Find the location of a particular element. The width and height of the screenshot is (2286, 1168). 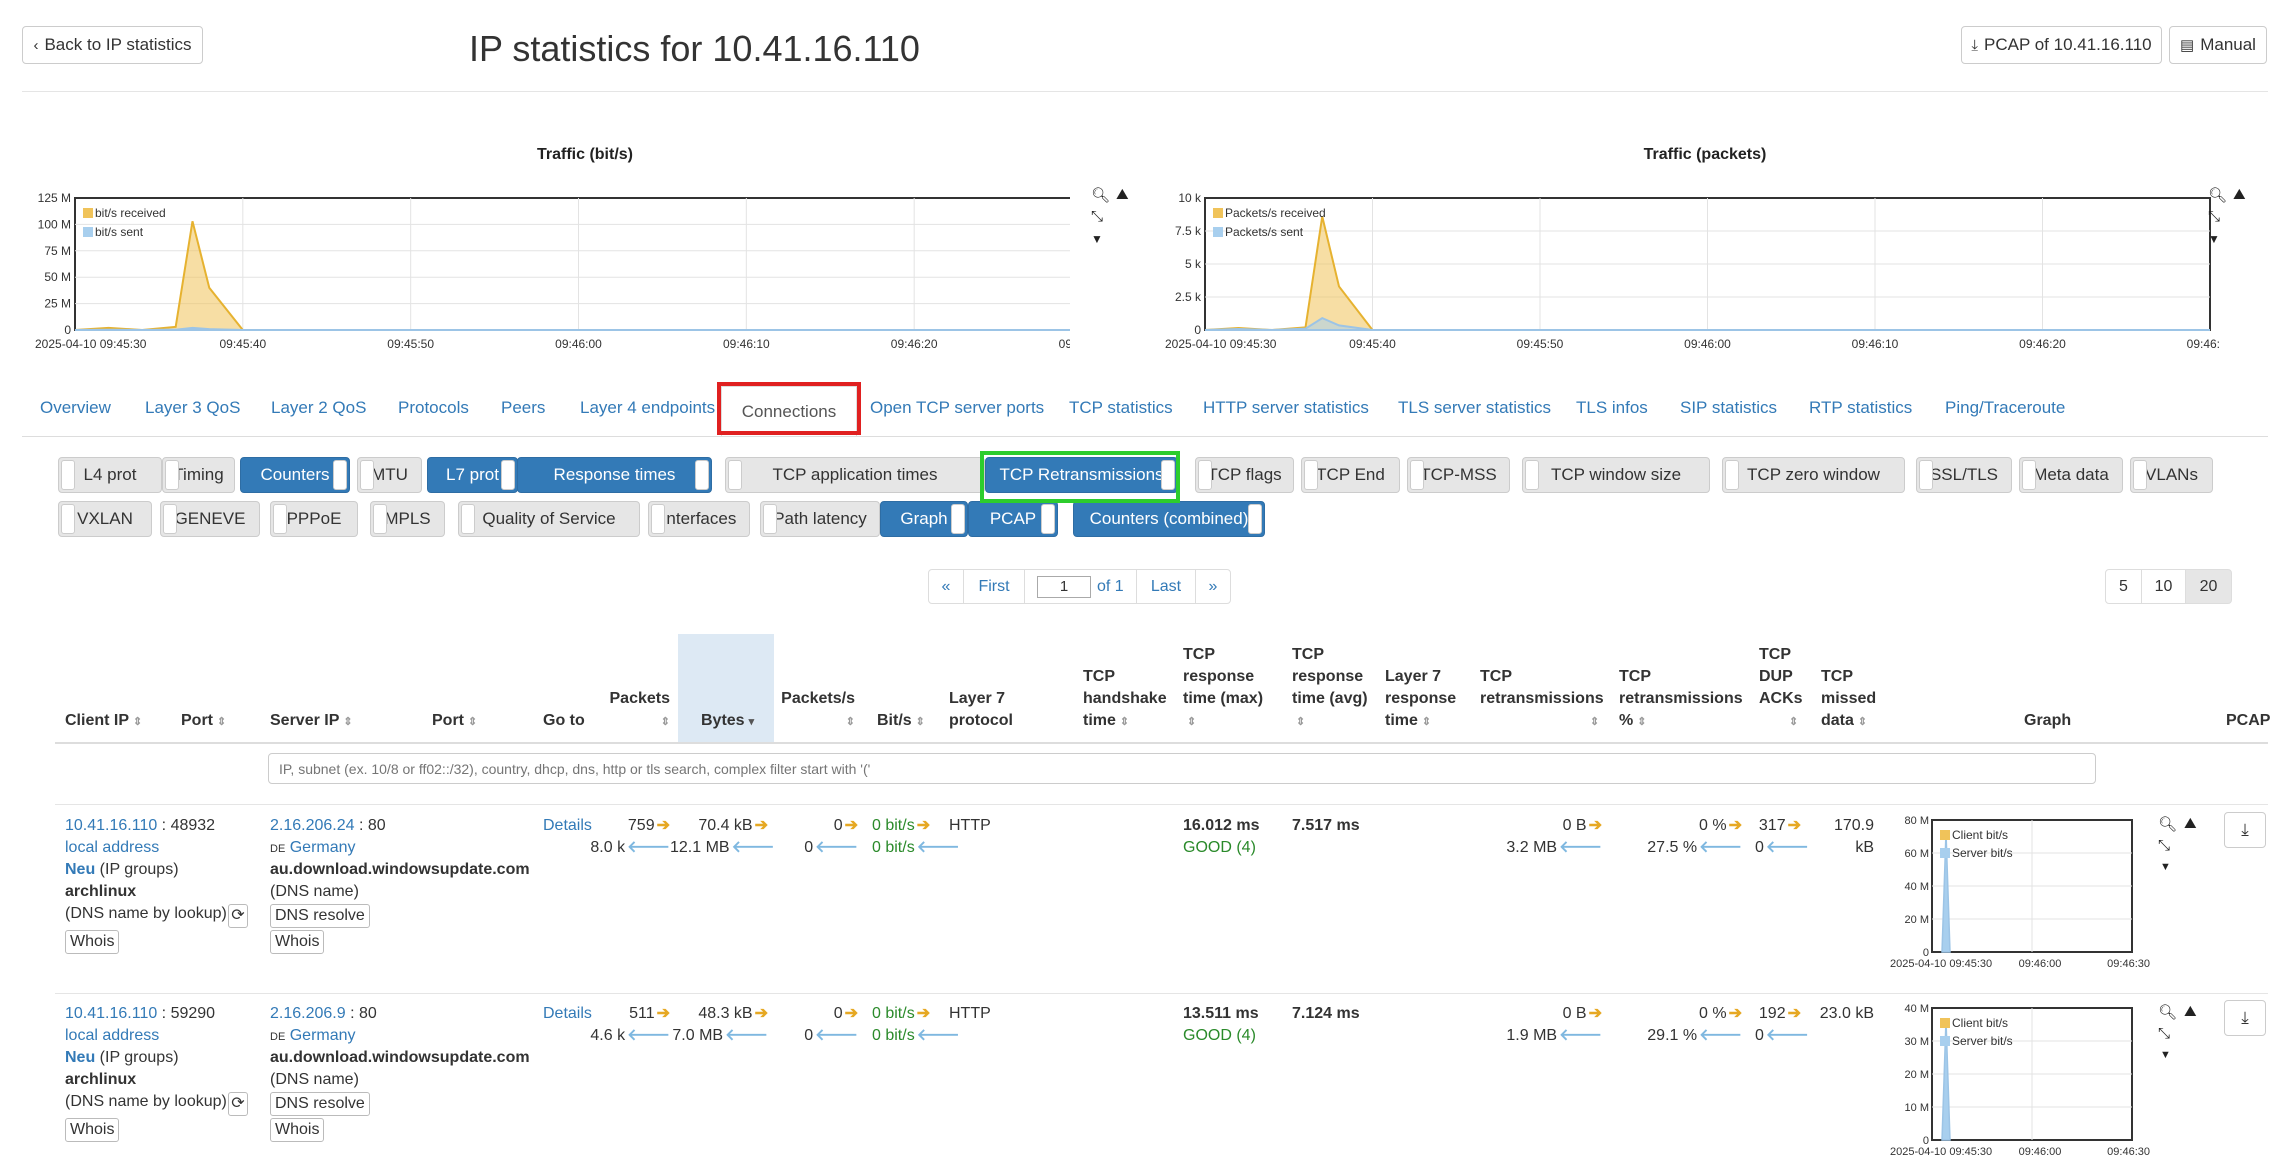

tab-overview: Overview is located at coordinates (75, 408).